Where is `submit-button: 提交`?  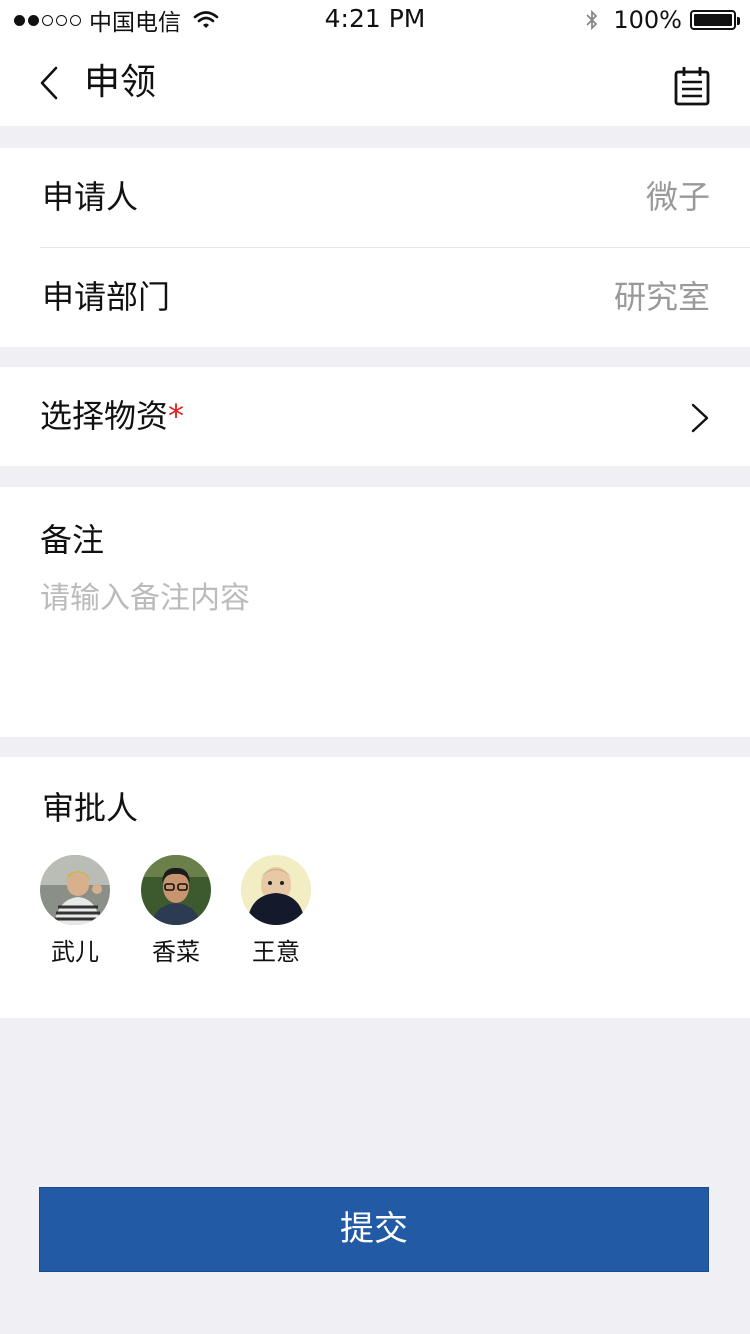
submit-button: 提交 is located at coordinates (374, 1229).